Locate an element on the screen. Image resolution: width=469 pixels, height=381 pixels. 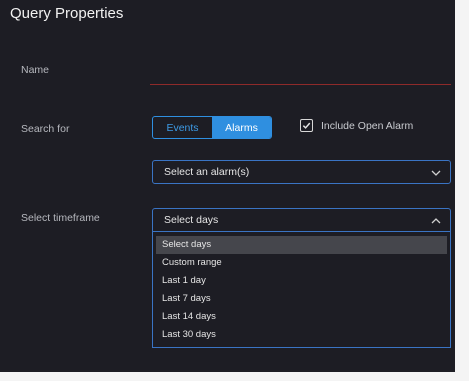
chevron-down-icon is located at coordinates (436, 173).